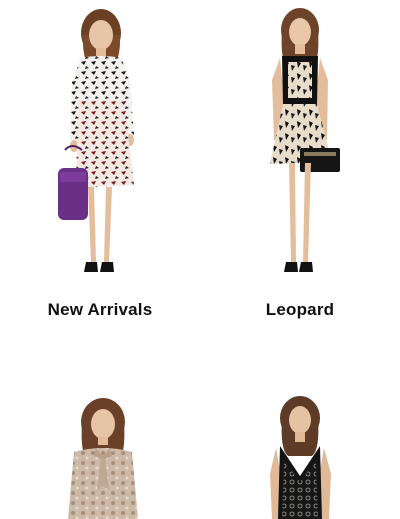 Image resolution: width=400 pixels, height=519 pixels. I want to click on lace-gown-photo, so click(300, 454).